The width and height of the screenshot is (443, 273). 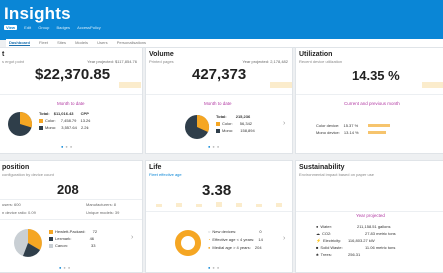 What do you see at coordinates (284, 123) in the screenshot?
I see `volume-next-chevron-icon: ›` at bounding box center [284, 123].